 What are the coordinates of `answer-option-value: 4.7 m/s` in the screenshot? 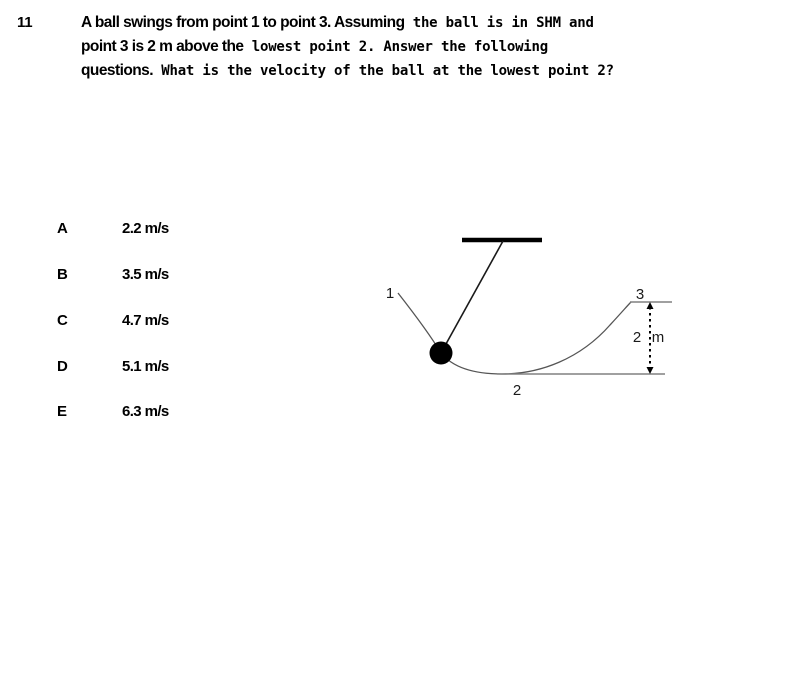 It's located at (145, 320).